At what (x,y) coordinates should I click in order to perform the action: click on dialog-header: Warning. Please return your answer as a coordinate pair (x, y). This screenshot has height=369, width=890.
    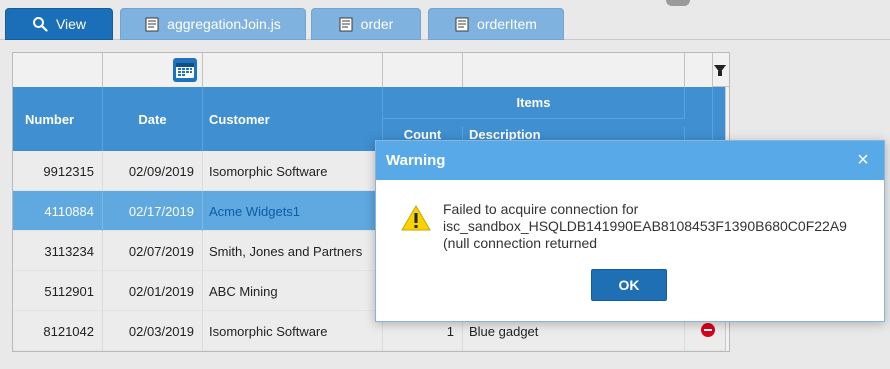
    Looking at the image, I should click on (630, 160).